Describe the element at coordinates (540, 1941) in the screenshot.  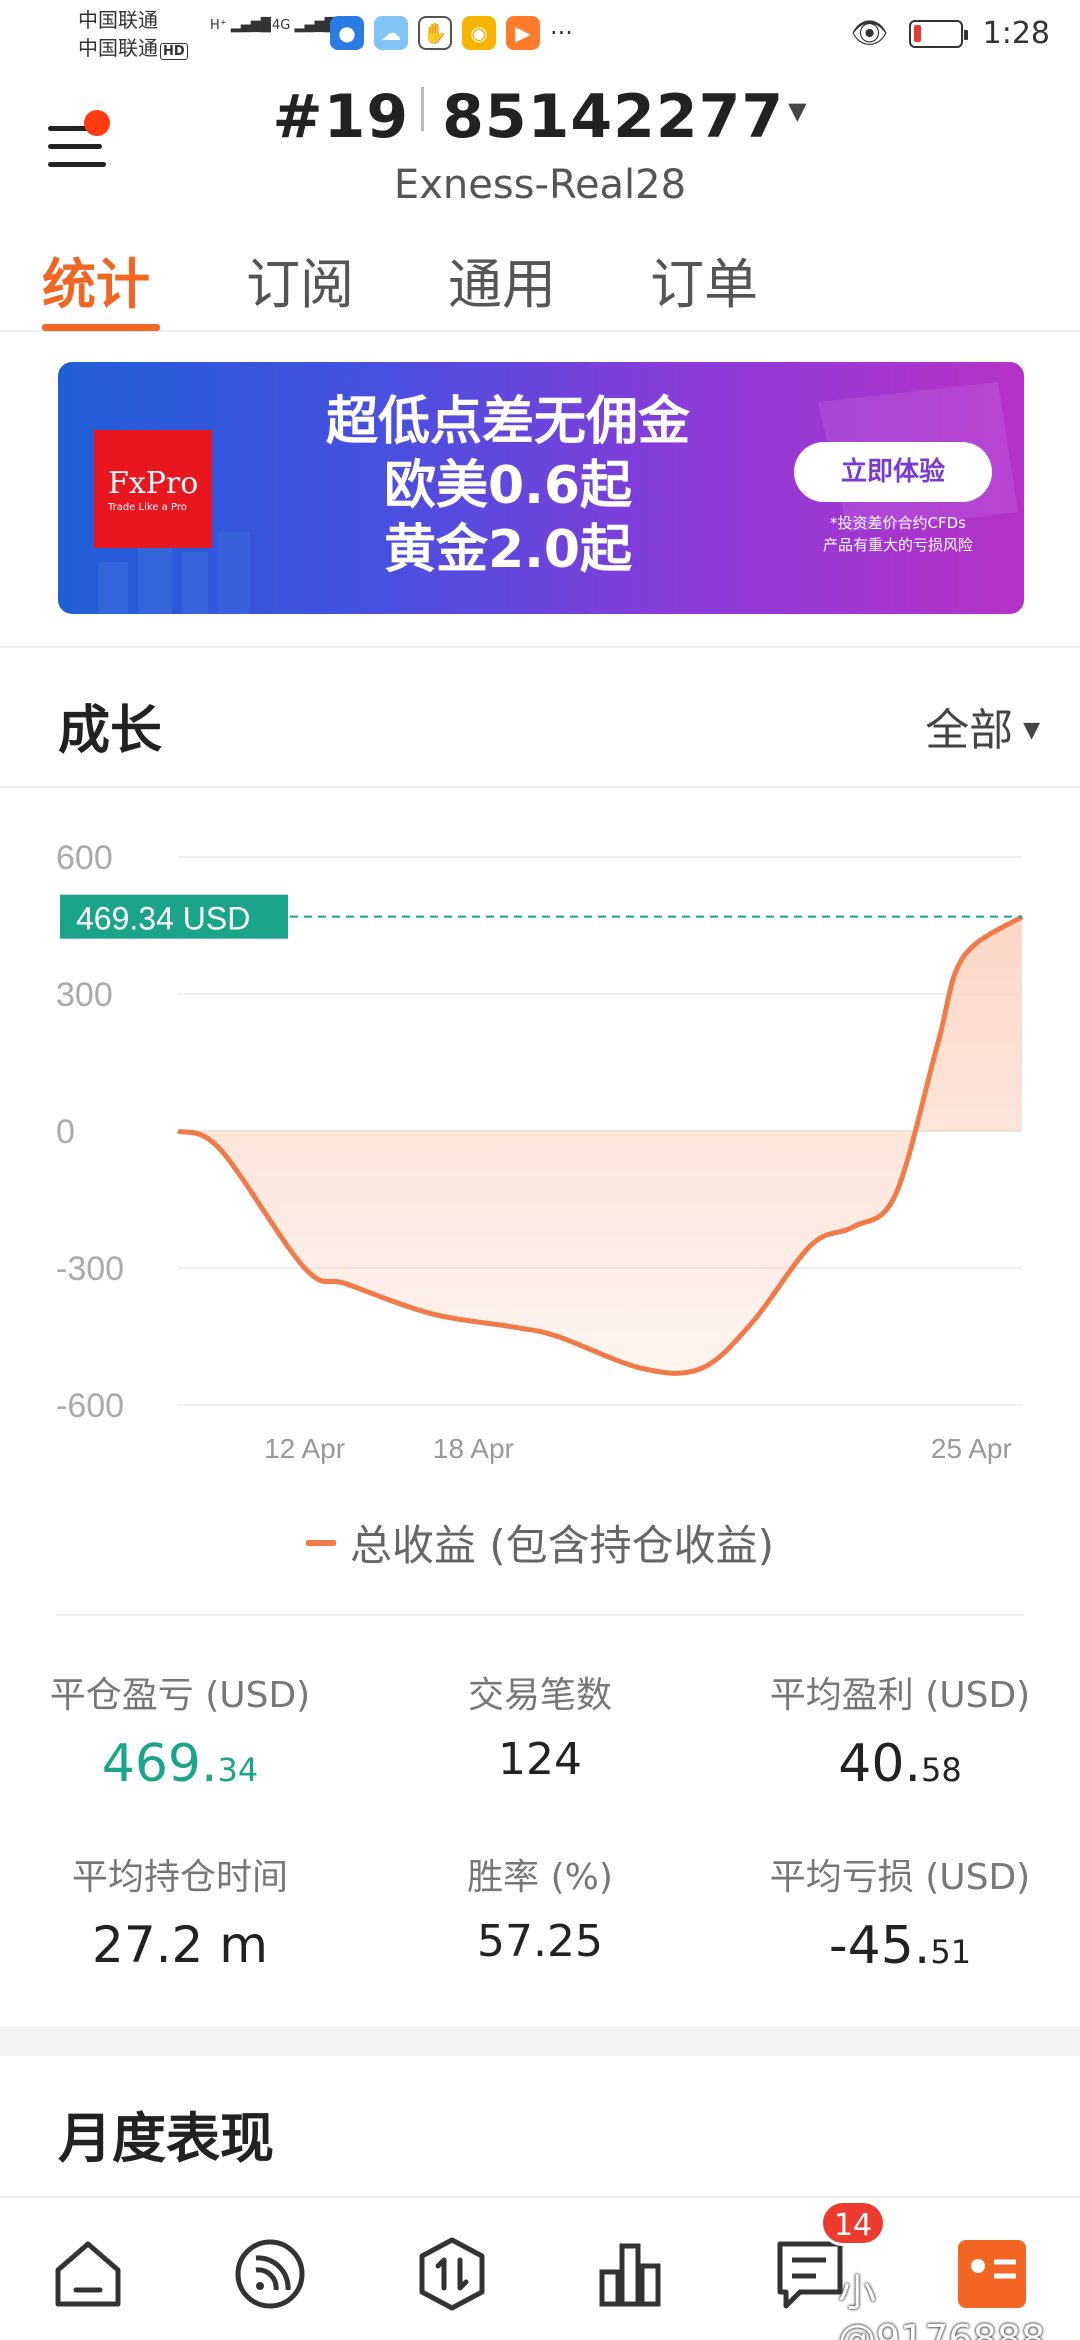
I see `stat-value: 57.25` at that location.